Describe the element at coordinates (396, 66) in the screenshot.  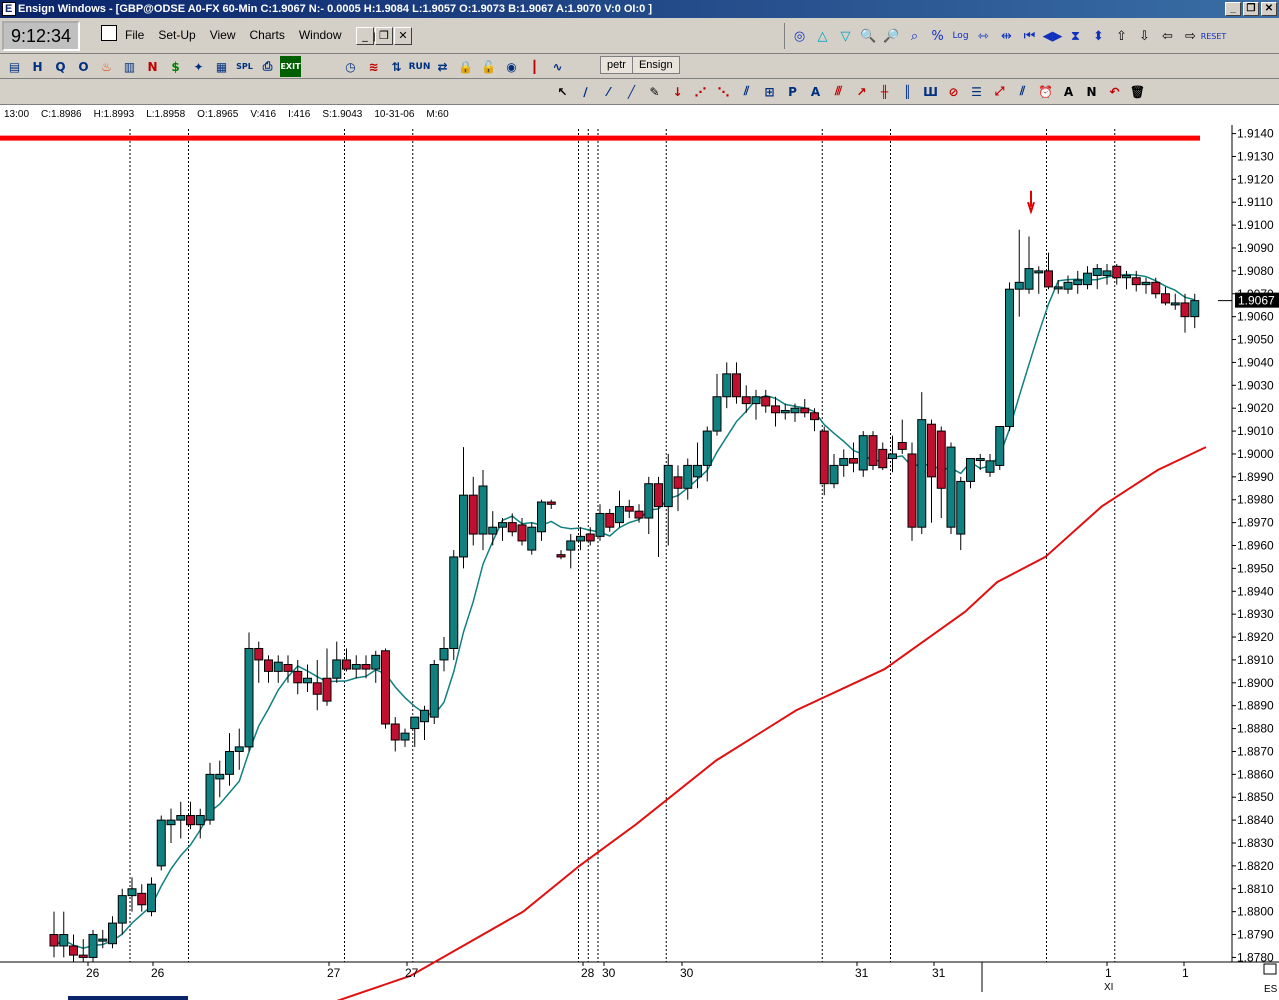
I see `split-icon: ⇅` at that location.